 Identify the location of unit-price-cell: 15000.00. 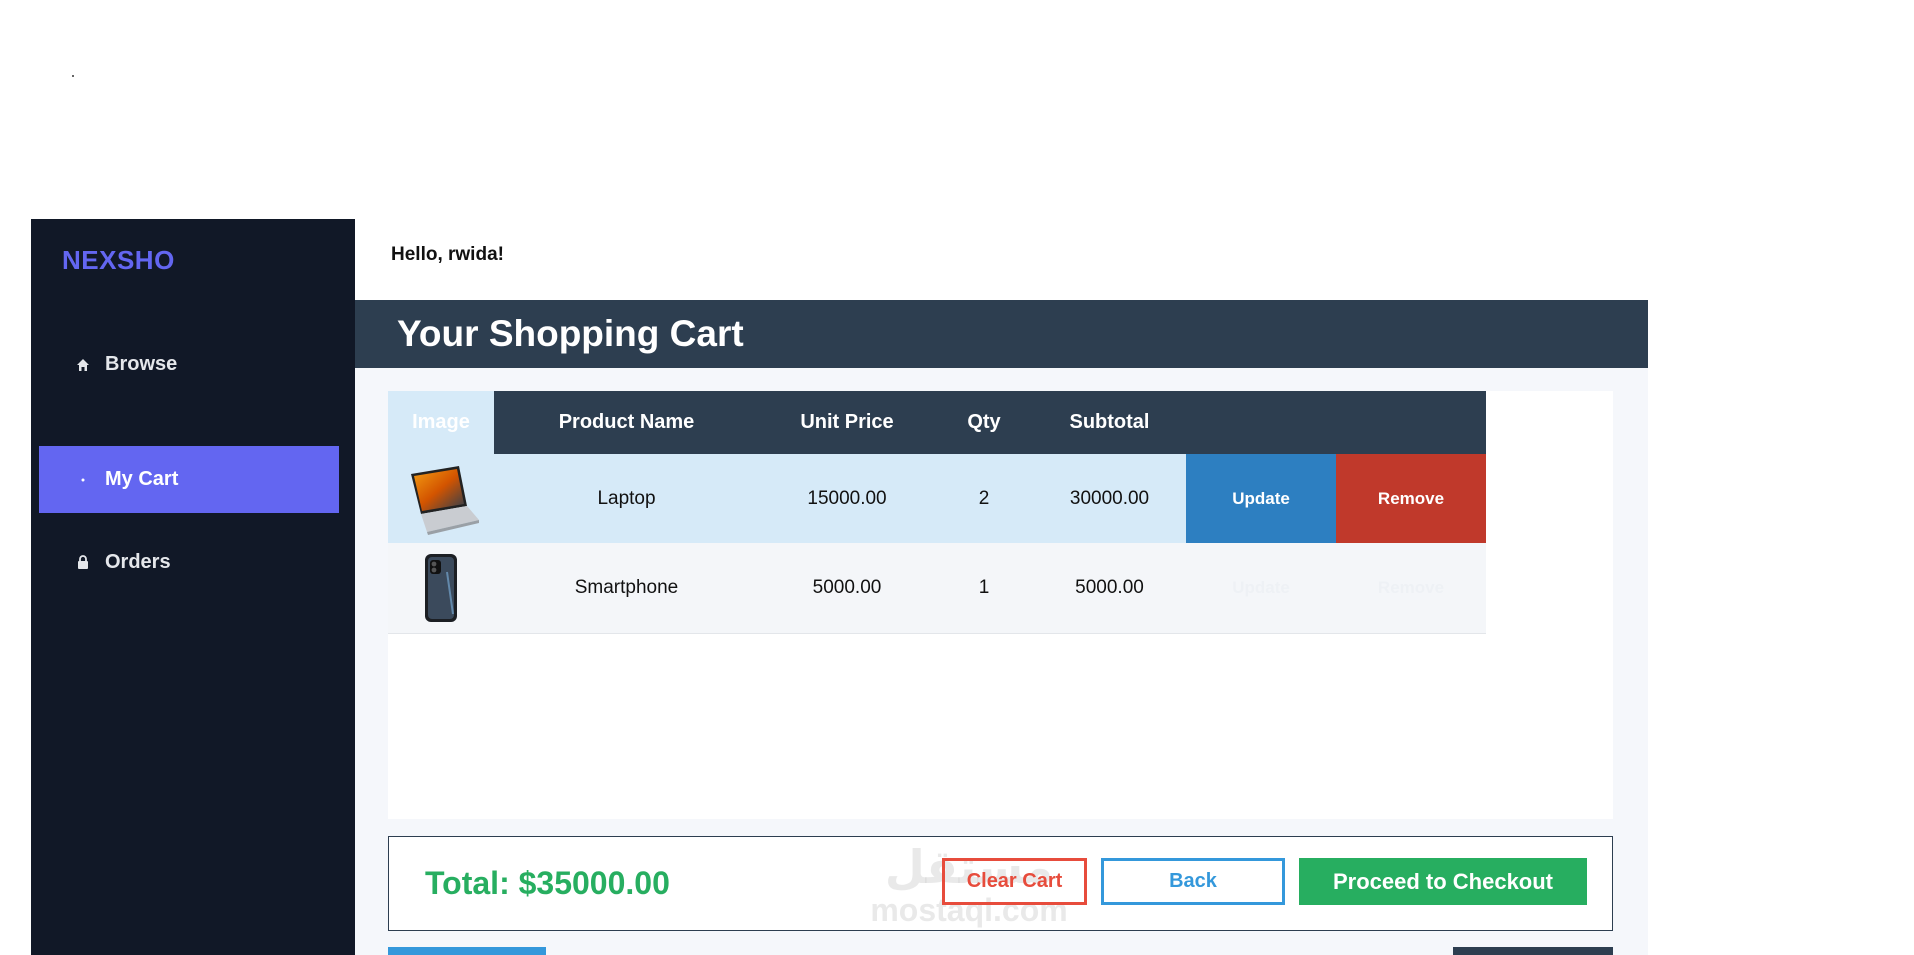
(847, 498).